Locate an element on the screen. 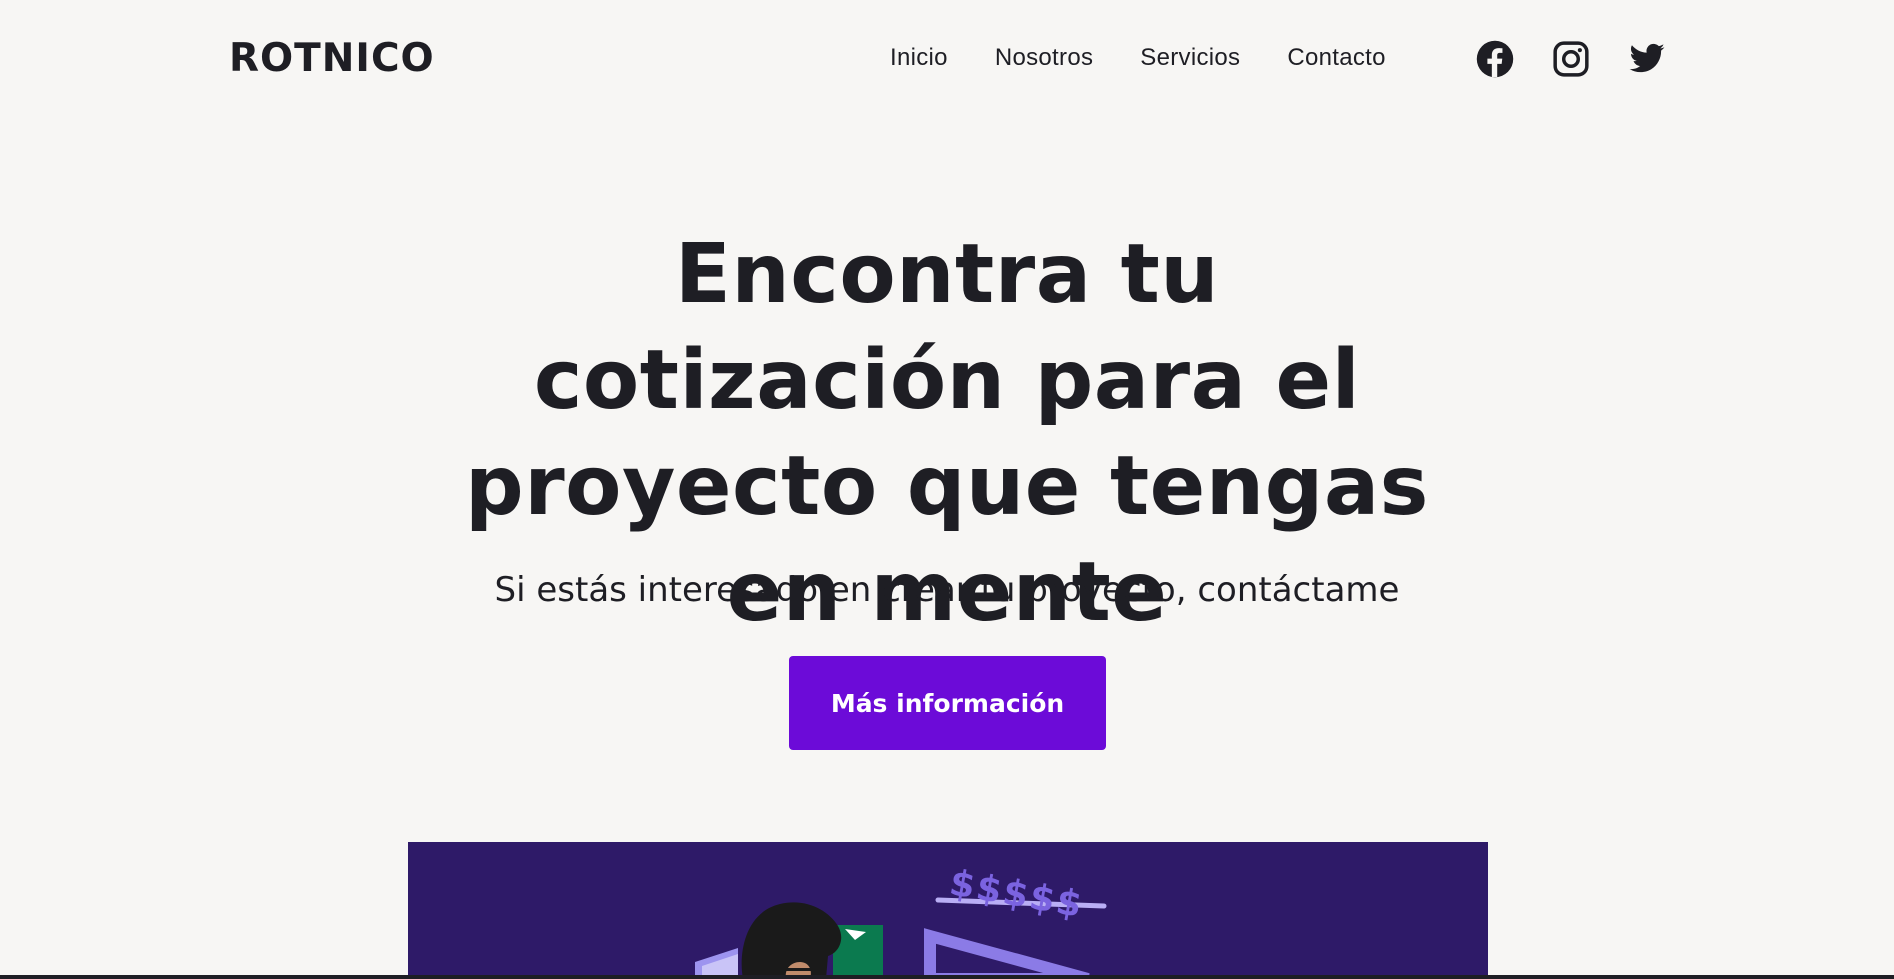 This screenshot has height=979, width=1894. social-links is located at coordinates (1571, 59).